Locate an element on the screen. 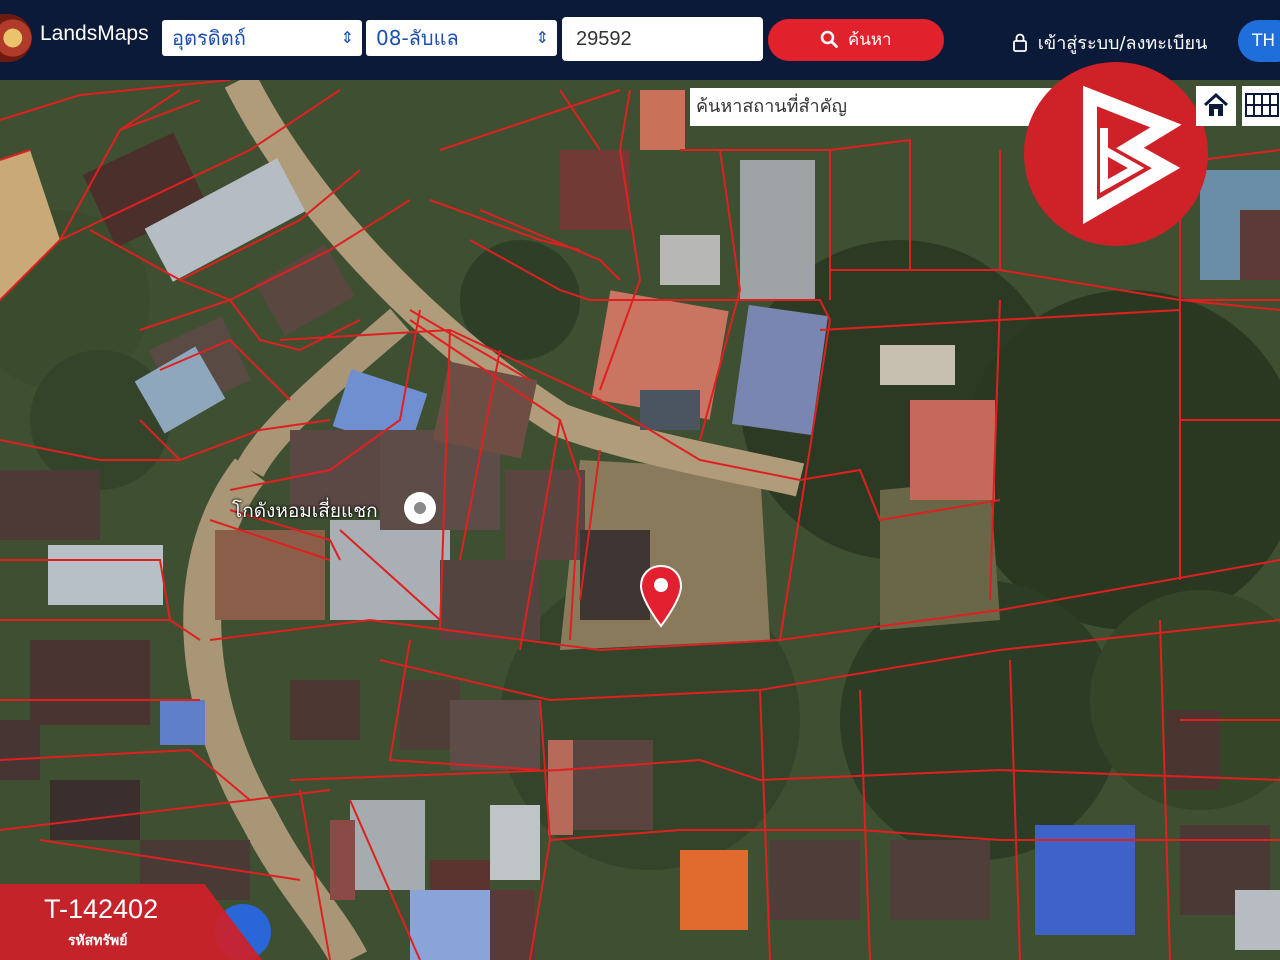  province-select: อุตรดิตถ์ ⇕ is located at coordinates (262, 38).